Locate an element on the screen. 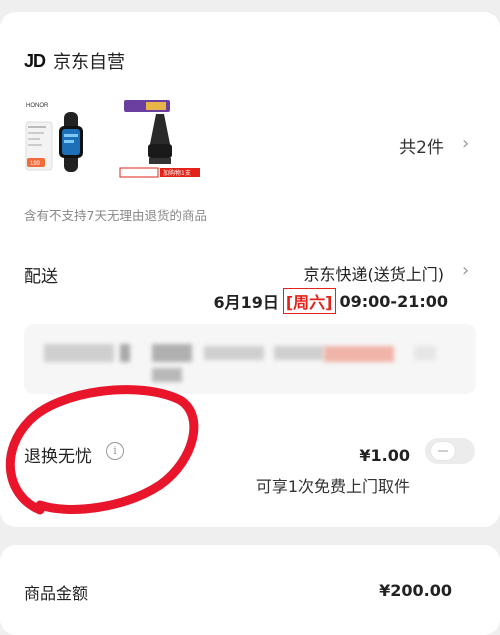 The width and height of the screenshot is (500, 635). delivery-window: 09:00-21:00 is located at coordinates (394, 301).